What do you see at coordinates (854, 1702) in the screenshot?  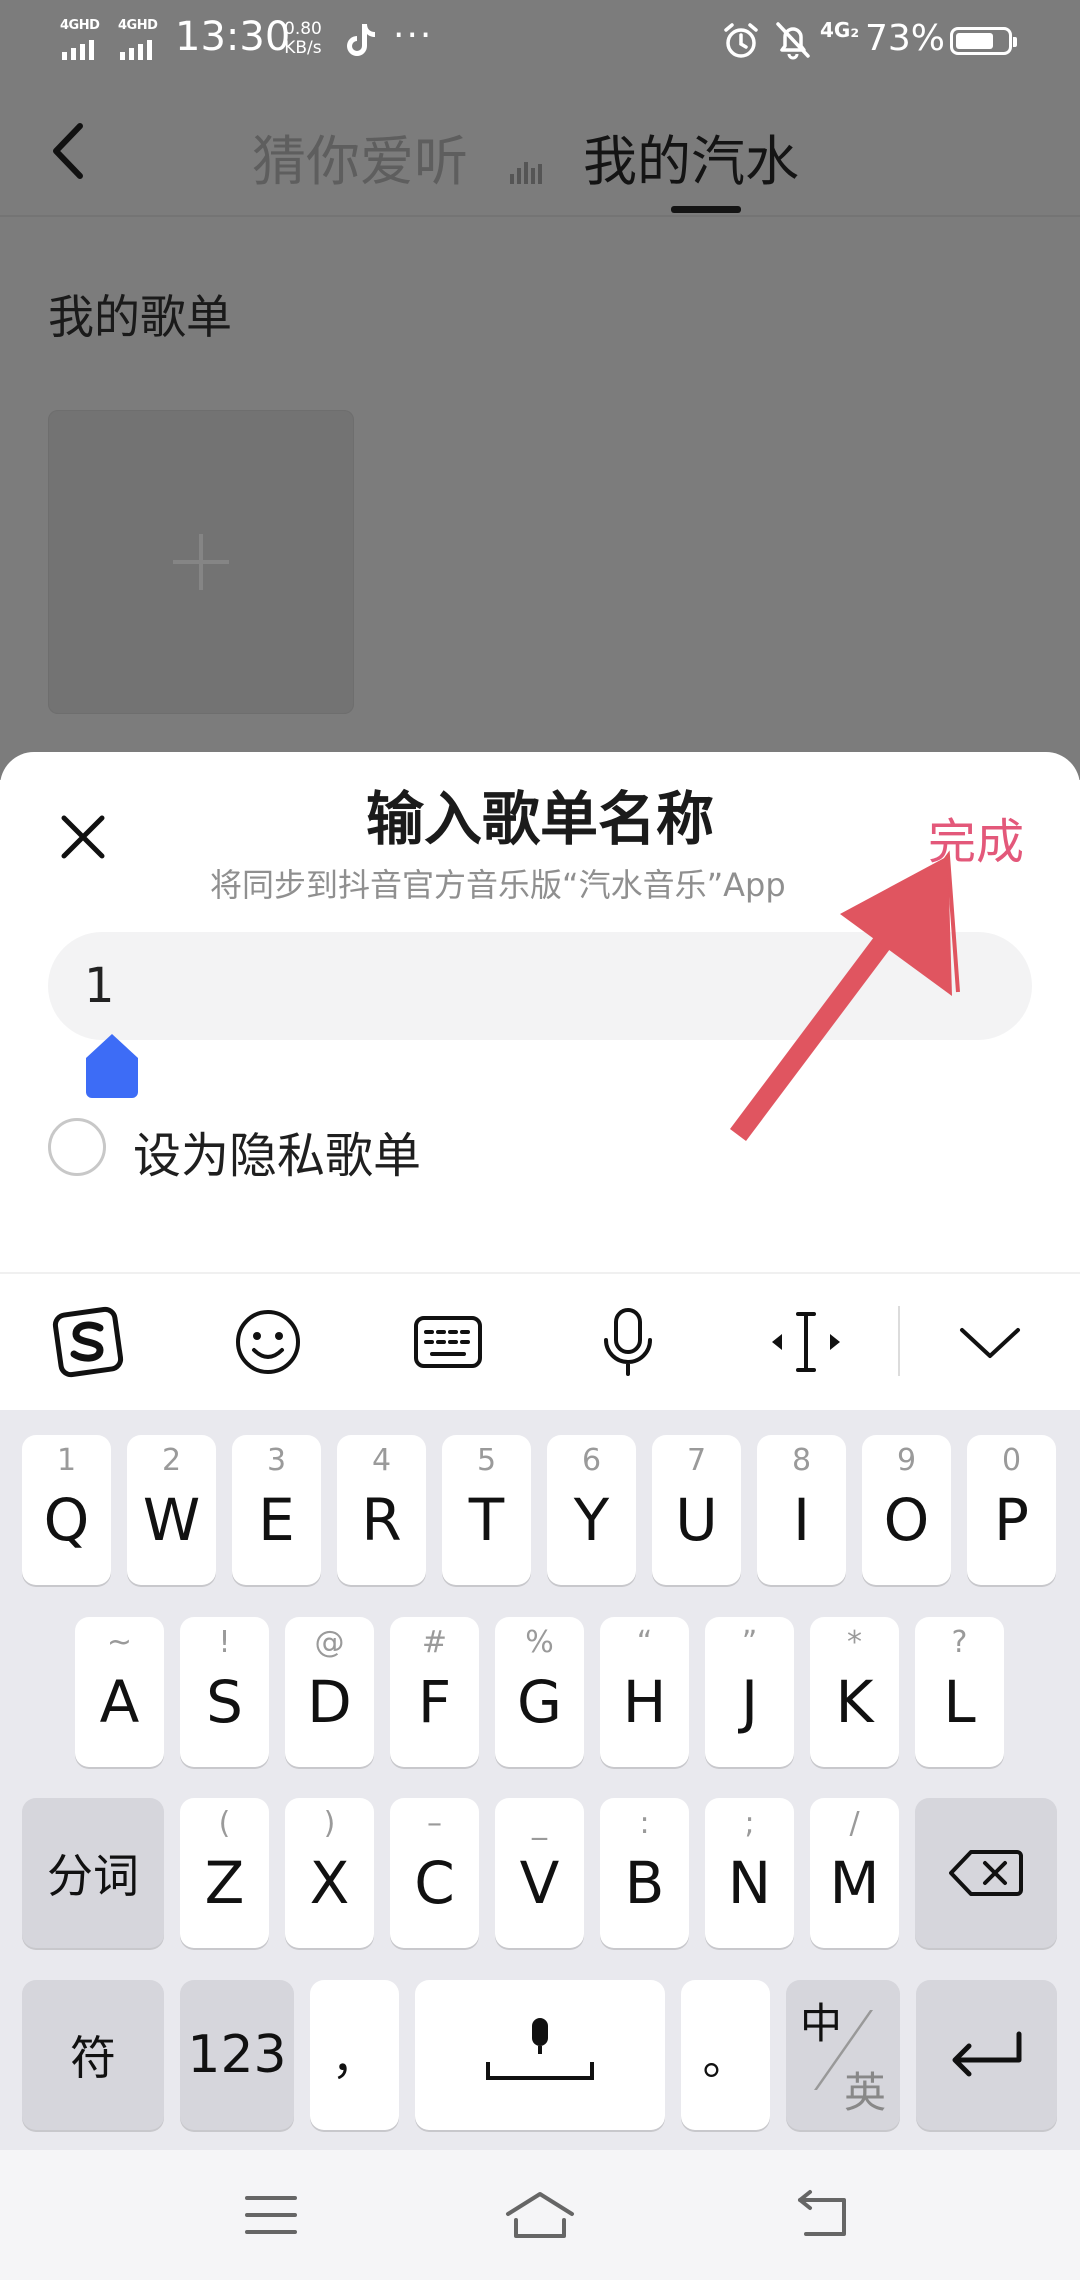 I see `key-label: K` at bounding box center [854, 1702].